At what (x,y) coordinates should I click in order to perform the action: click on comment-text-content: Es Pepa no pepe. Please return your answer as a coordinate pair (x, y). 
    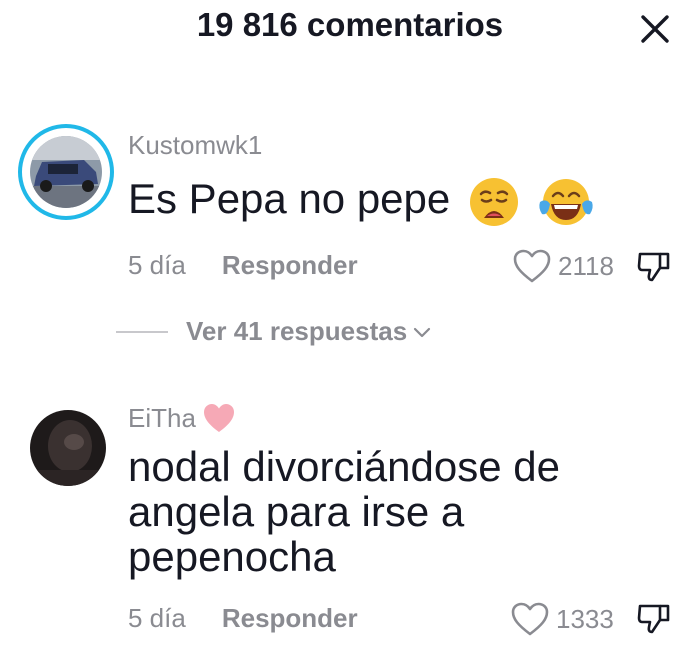
    Looking at the image, I should click on (289, 199).